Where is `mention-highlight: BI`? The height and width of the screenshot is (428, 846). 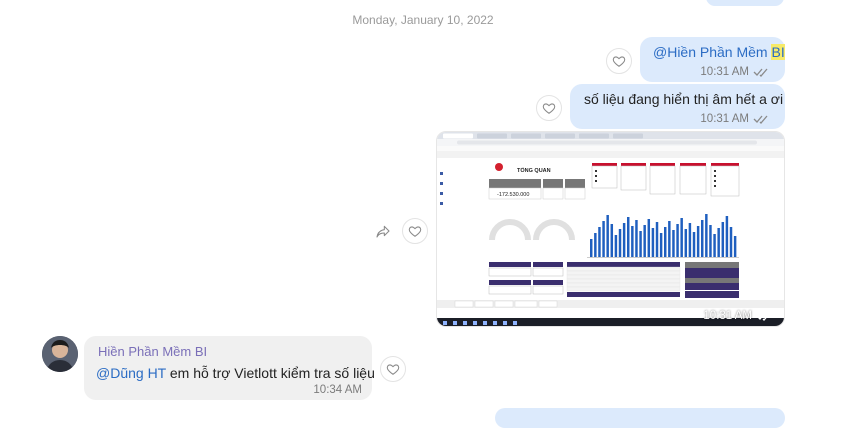
mention-highlight: BI is located at coordinates (778, 52).